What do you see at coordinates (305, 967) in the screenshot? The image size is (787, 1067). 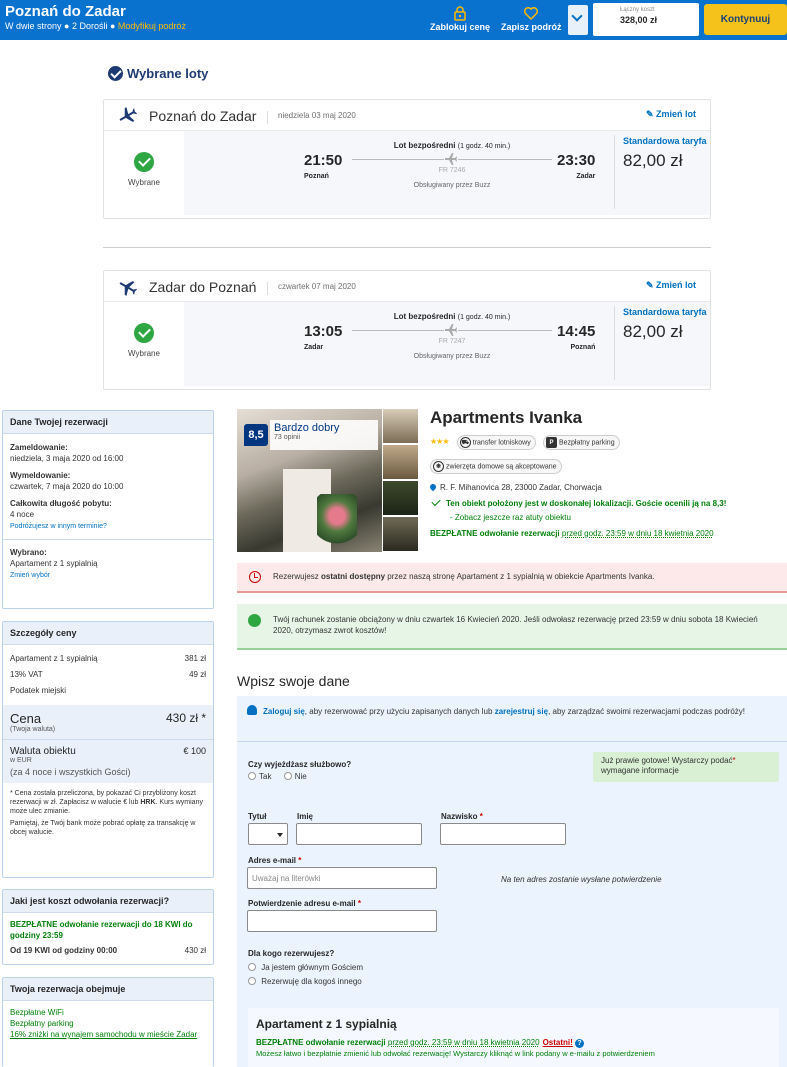 I see `main-guest-radio: Ja jestem głównym Gościem` at bounding box center [305, 967].